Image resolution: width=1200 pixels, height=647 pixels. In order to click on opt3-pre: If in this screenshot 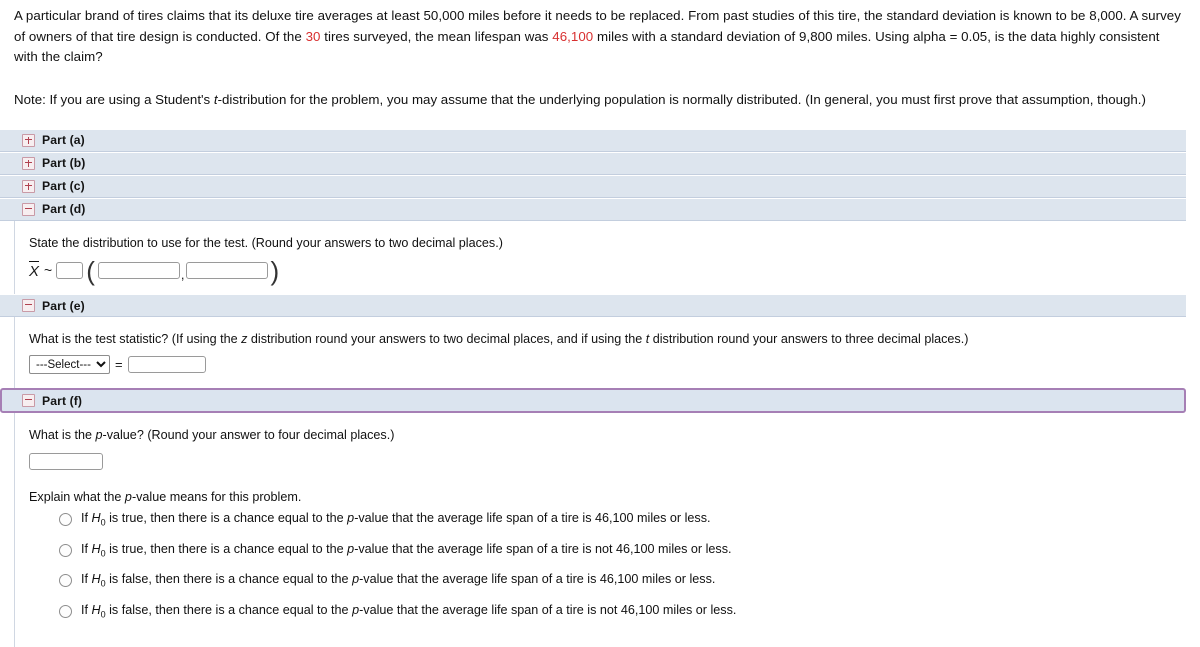, I will do `click(86, 579)`.